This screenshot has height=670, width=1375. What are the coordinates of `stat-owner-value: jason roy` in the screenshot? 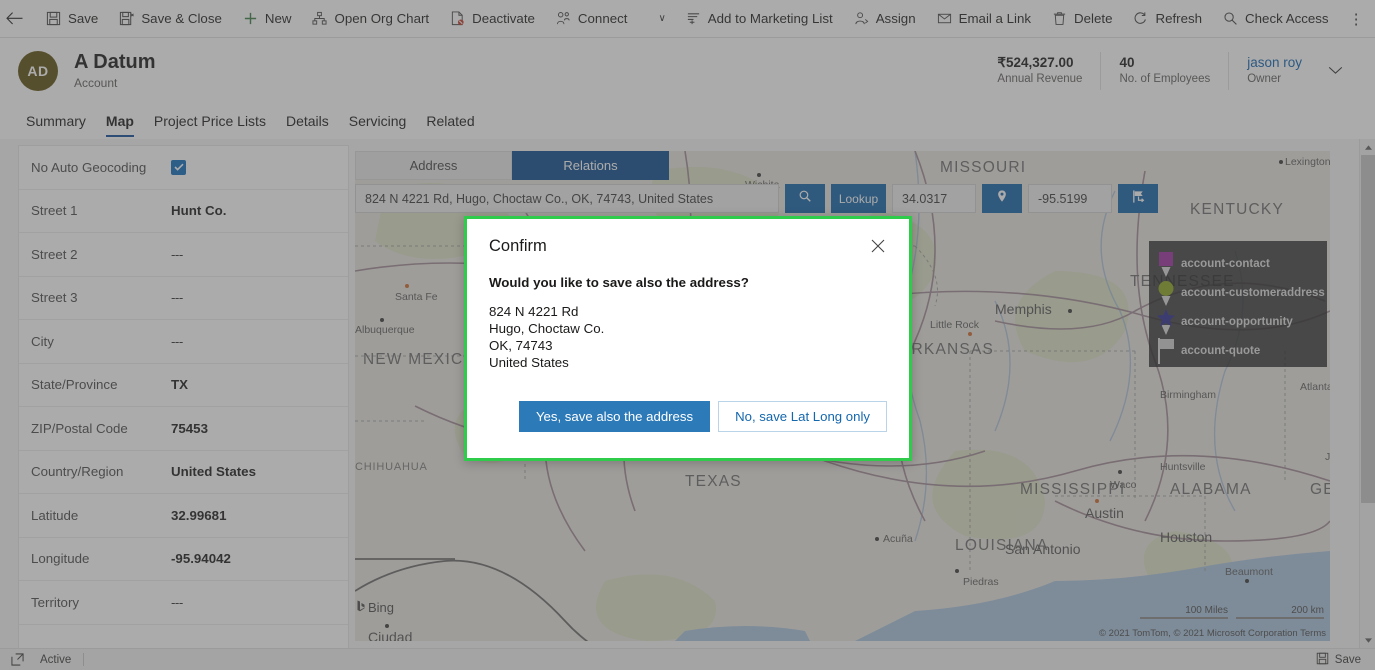 It's located at (1274, 62).